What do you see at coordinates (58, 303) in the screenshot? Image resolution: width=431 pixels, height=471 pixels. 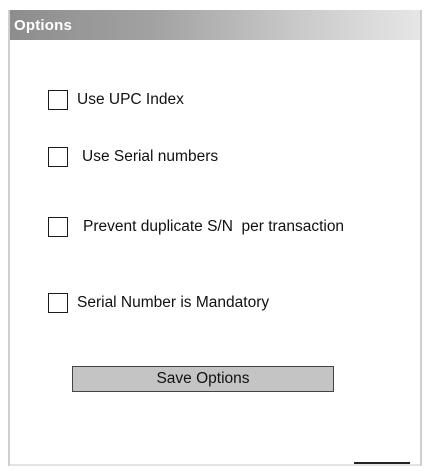 I see `serial-number-mandatory-checkbox` at bounding box center [58, 303].